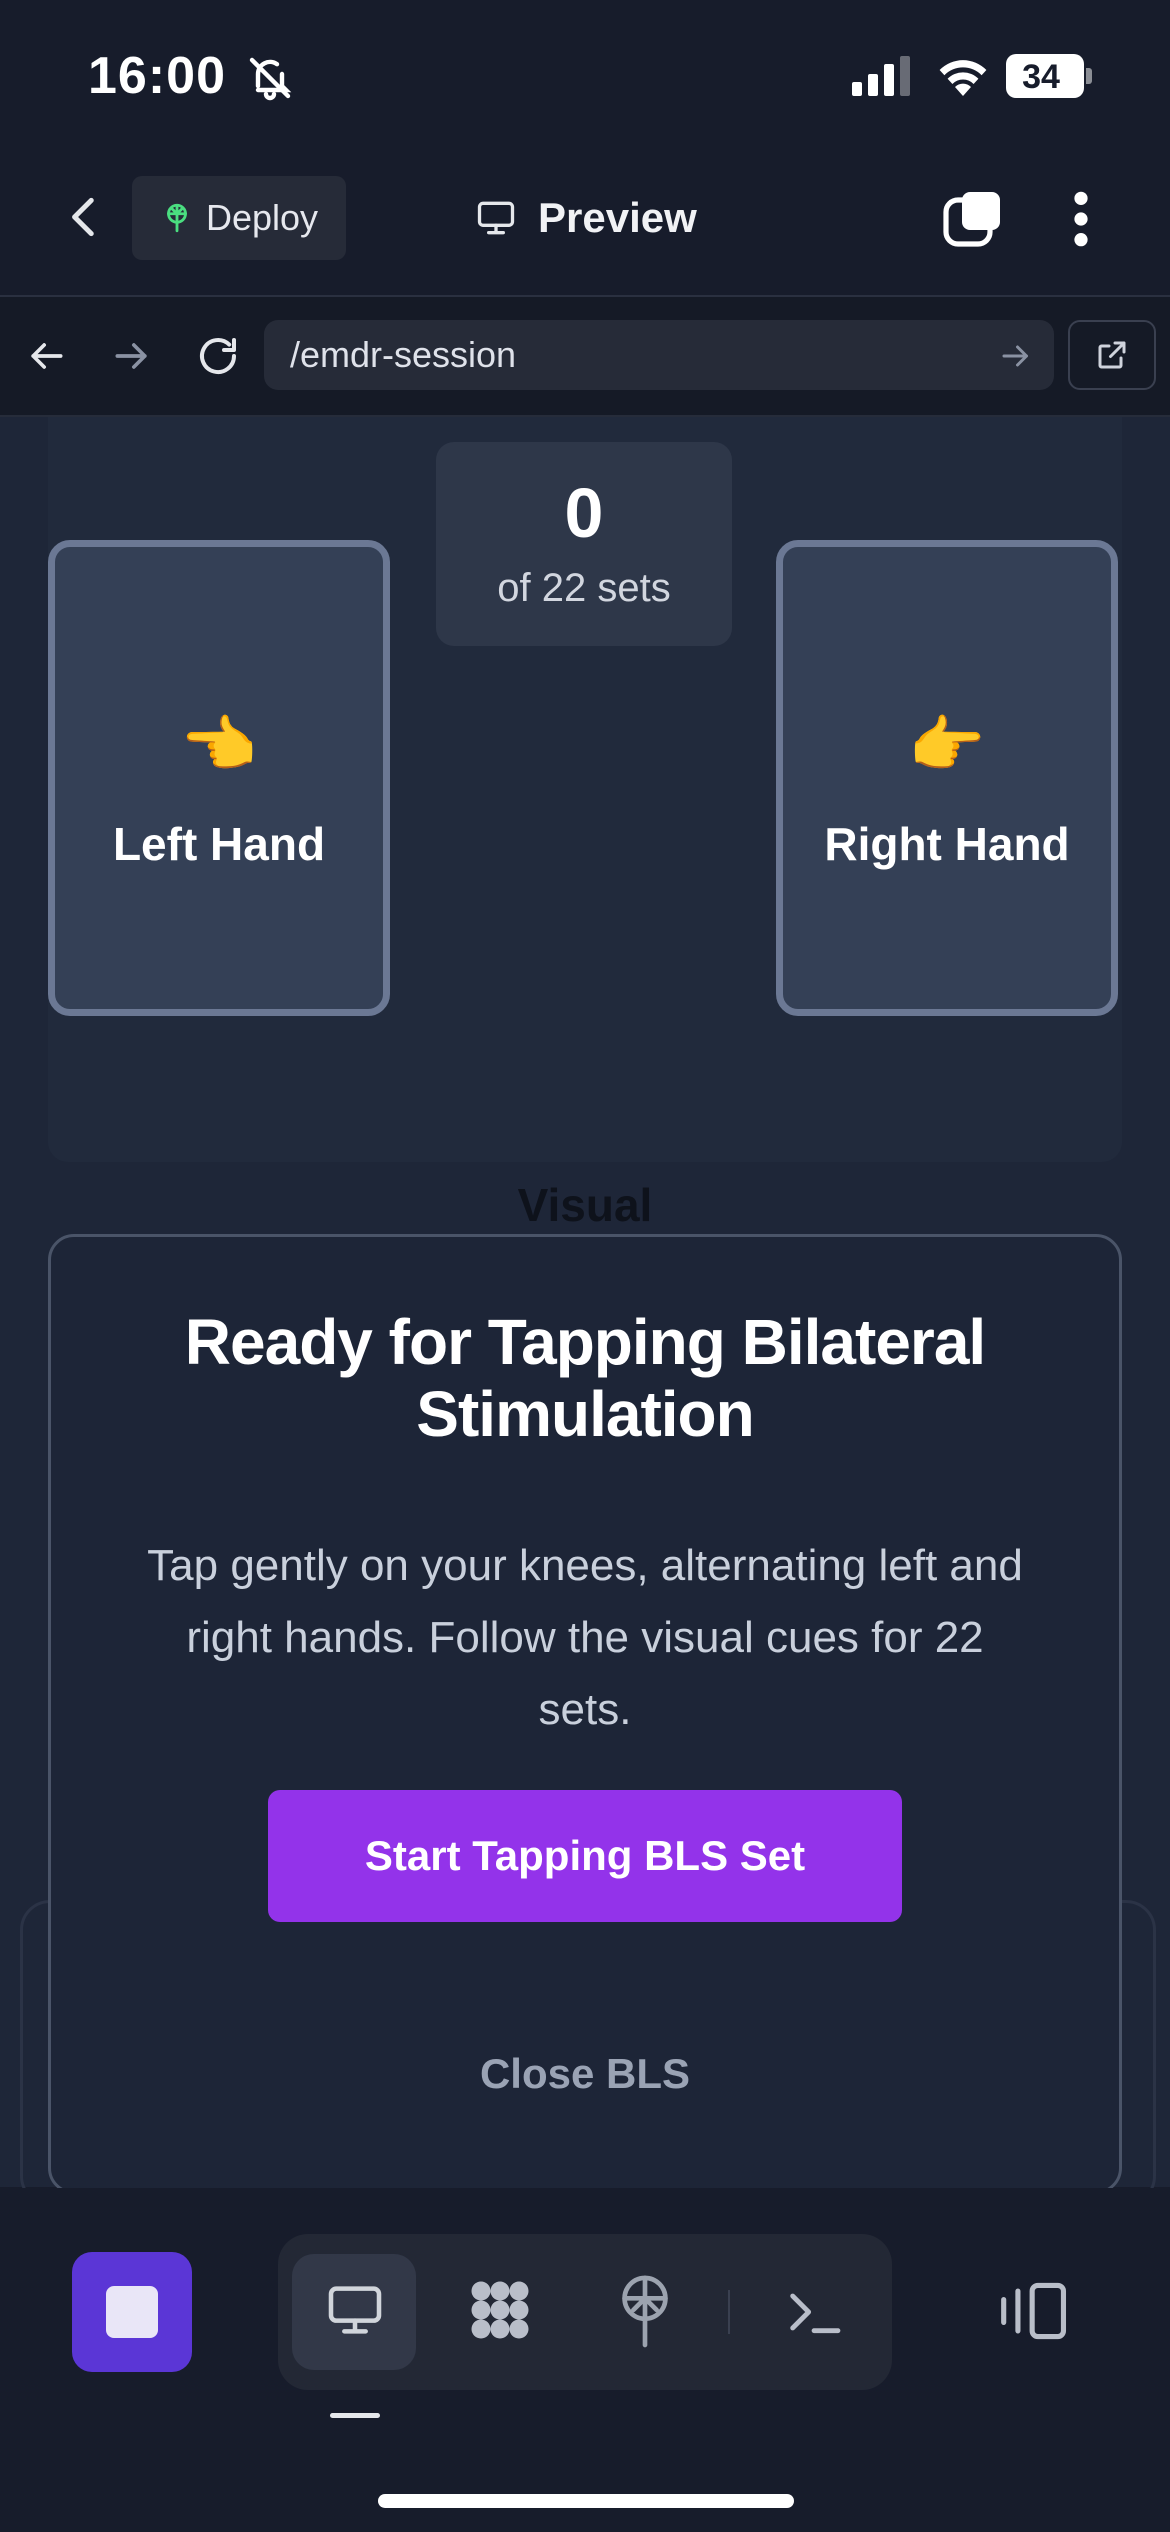 The image size is (1170, 2532). What do you see at coordinates (585, 2074) in the screenshot?
I see `close-bls-button: Close BLS` at bounding box center [585, 2074].